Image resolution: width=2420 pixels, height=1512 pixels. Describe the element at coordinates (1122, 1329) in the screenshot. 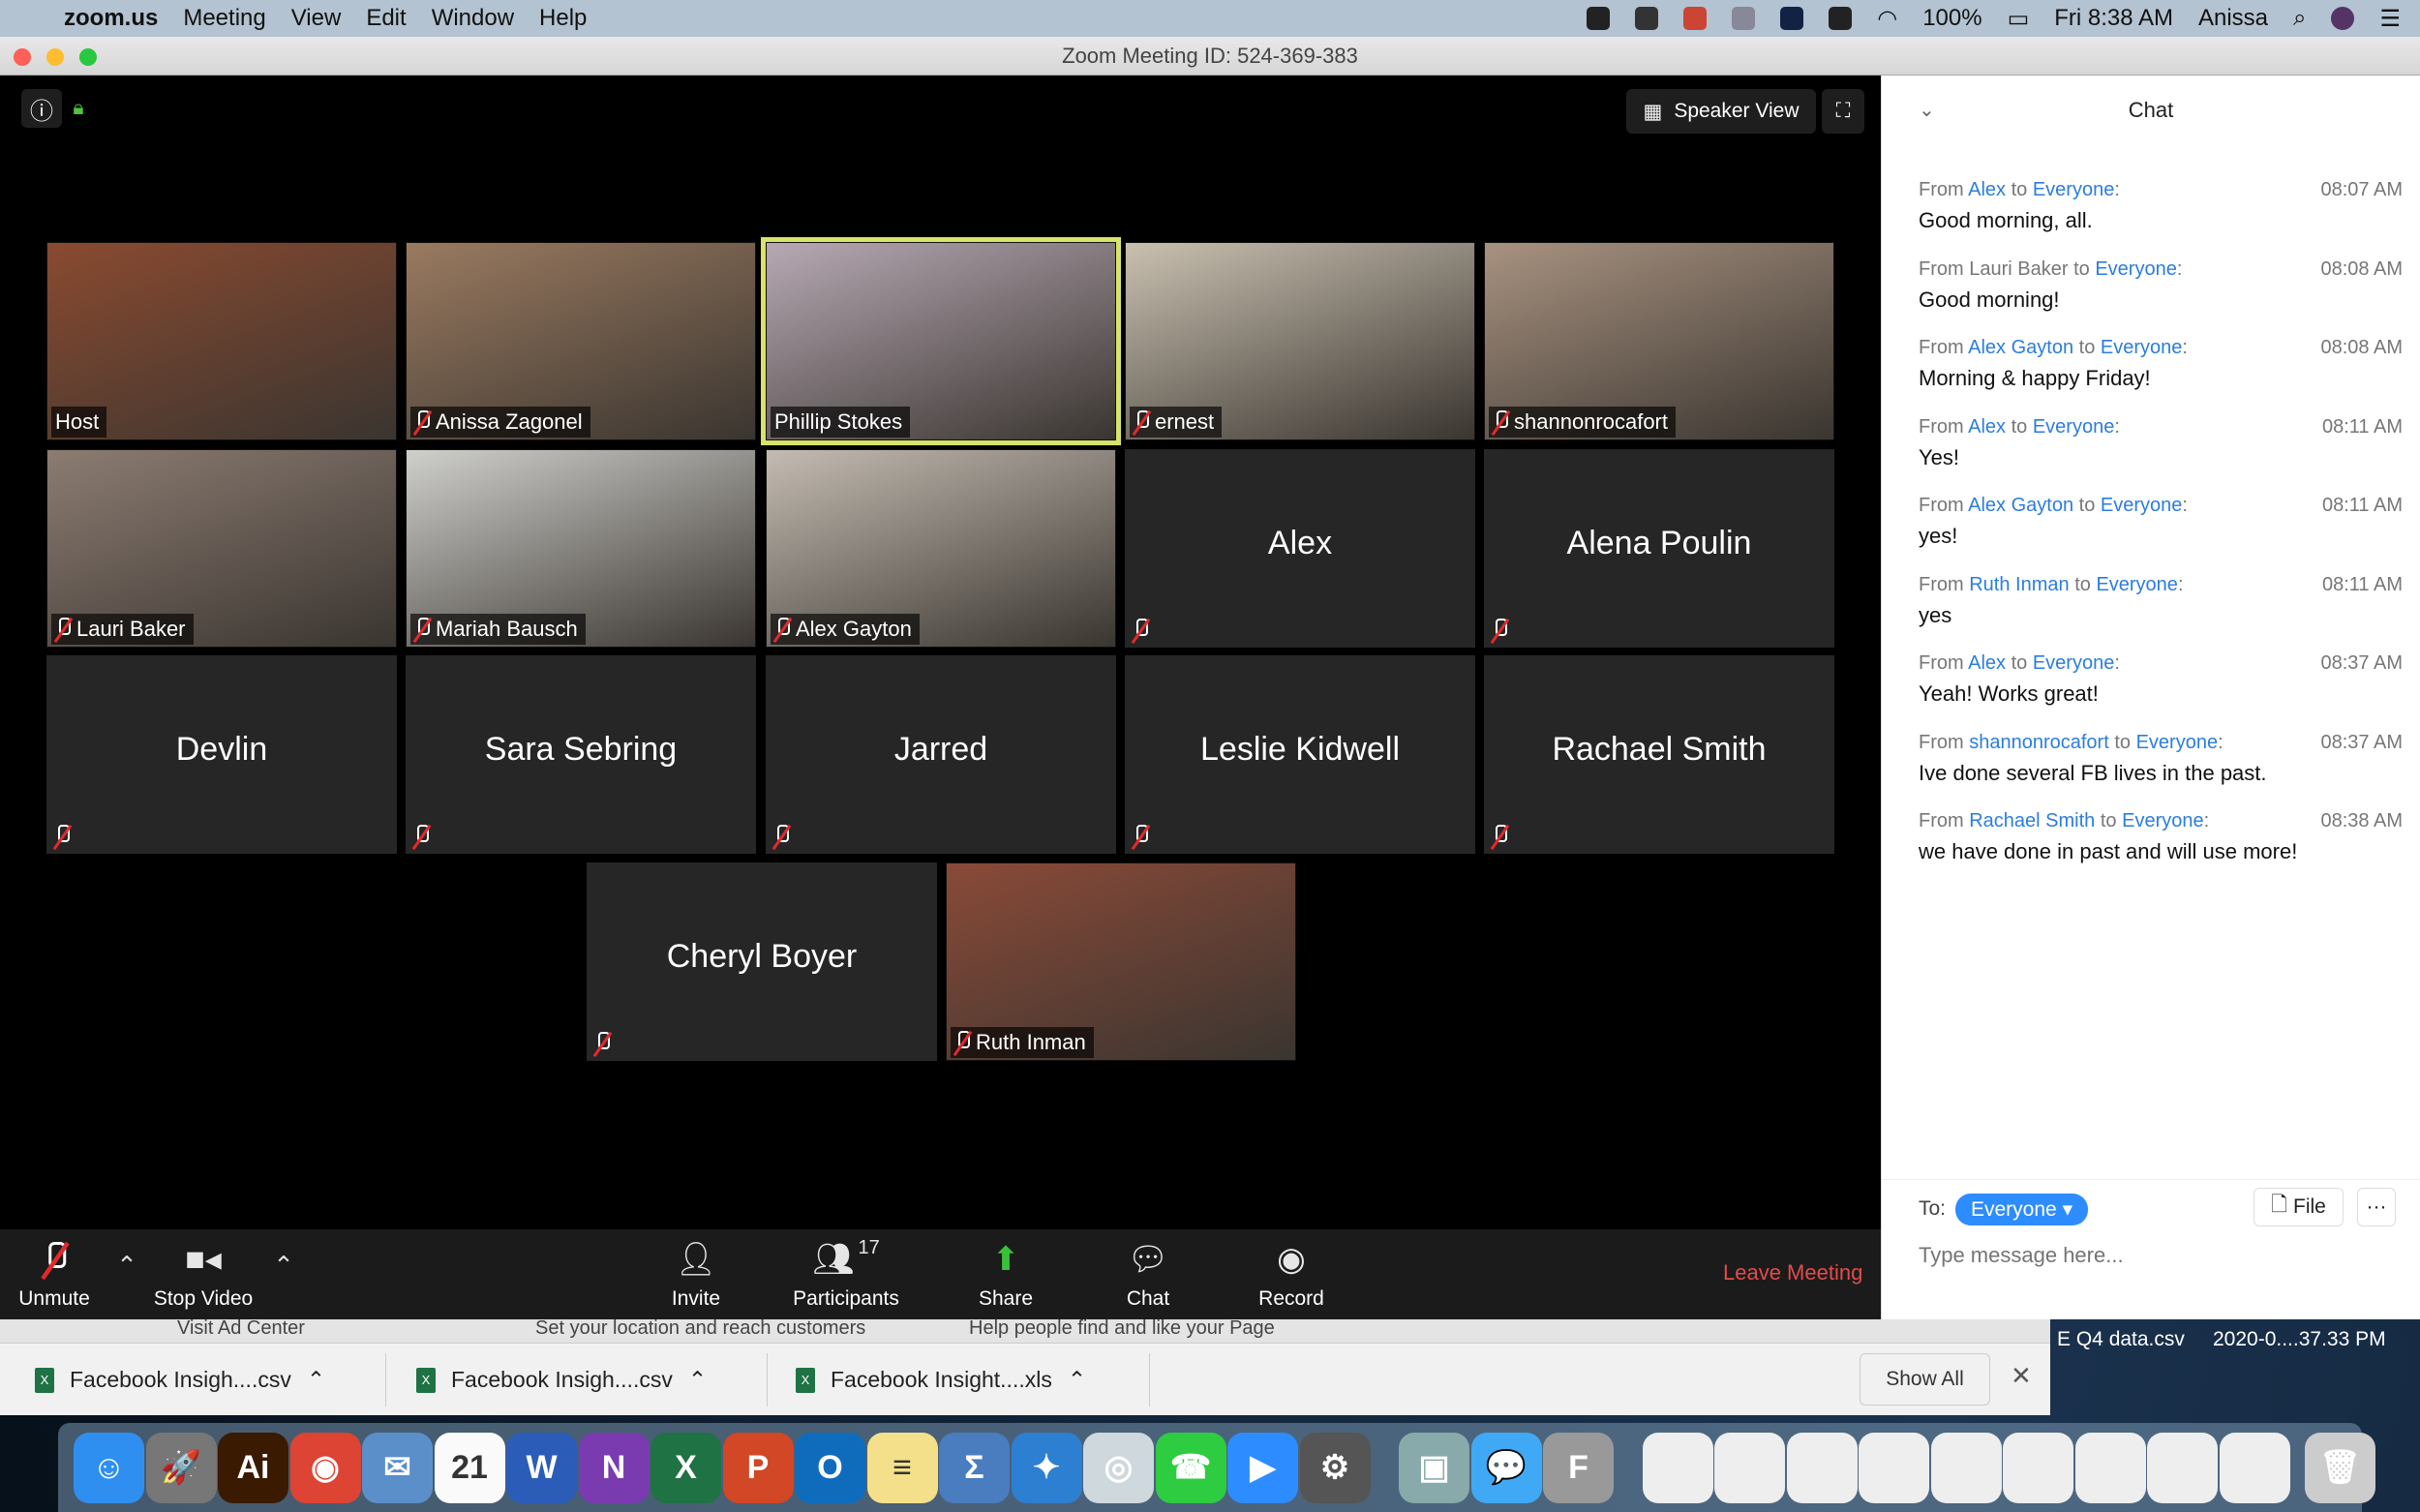

I see `browser-link: Help people find and like your Page` at that location.